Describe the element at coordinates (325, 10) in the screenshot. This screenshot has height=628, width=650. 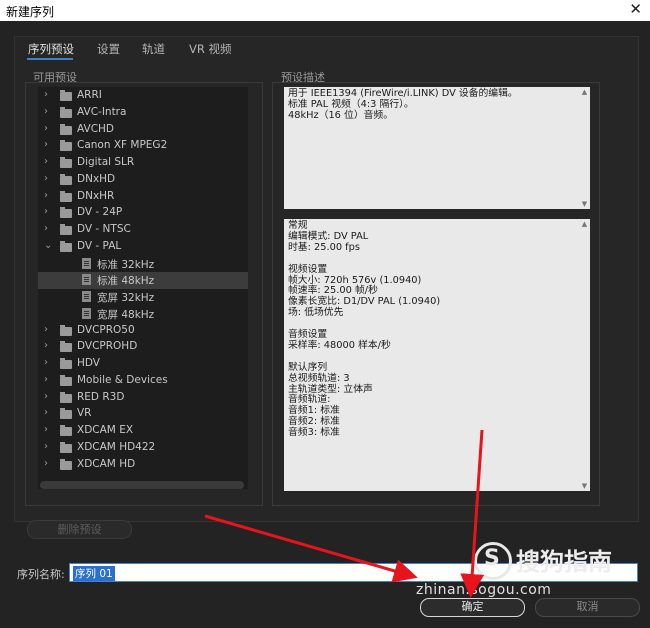
I see `title-bar: 新建序列 ✕` at that location.